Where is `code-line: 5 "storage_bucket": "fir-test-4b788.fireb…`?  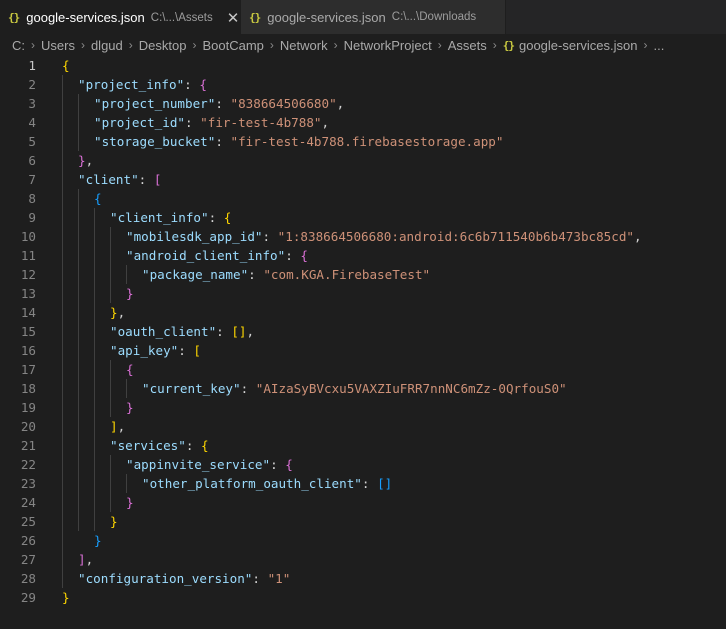
code-line: 5 "storage_bucket": "fir-test-4b788.fireb… is located at coordinates (363, 141).